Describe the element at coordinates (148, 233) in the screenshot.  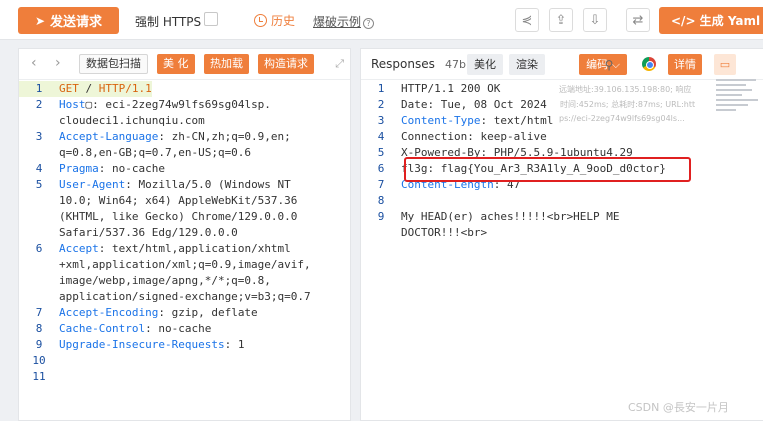
I see `code-text: Safari/537.36 Edg/129.0.0.0` at that location.